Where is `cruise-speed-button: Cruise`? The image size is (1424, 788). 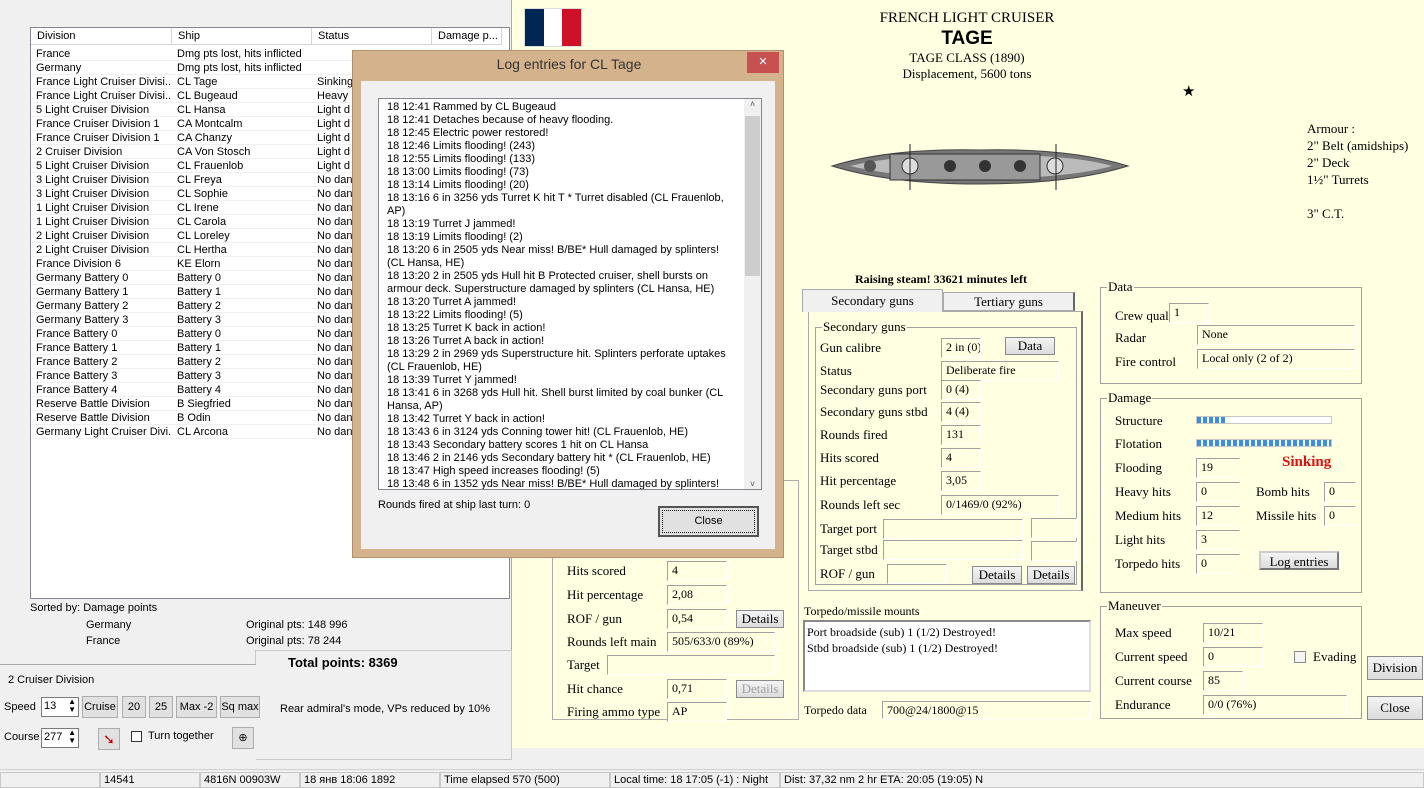
cruise-speed-button: Cruise is located at coordinates (100, 707).